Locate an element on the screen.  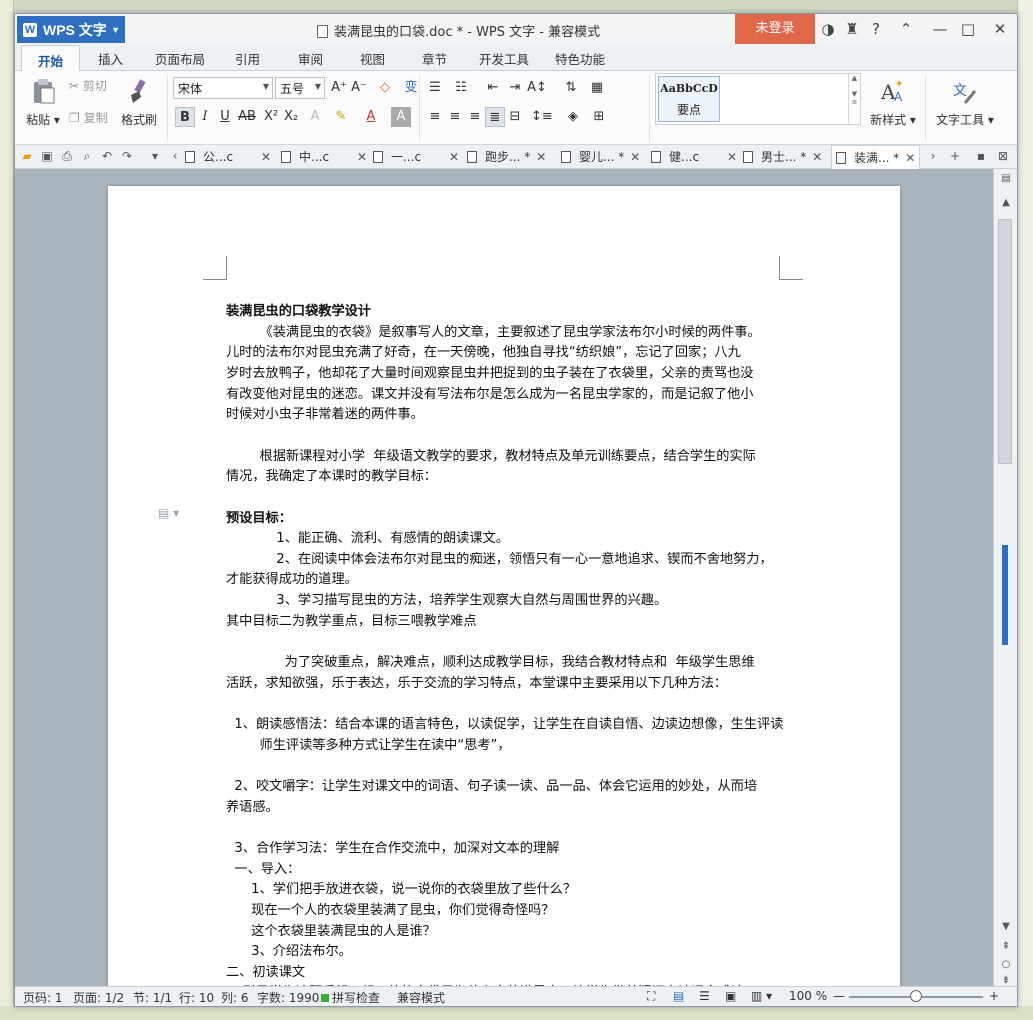
wps-app-menu-button: W WPS 文字 ▼ is located at coordinates (71, 29).